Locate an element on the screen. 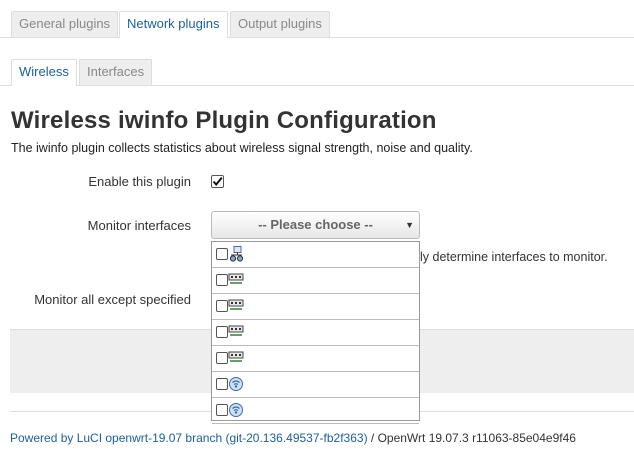  tab-general-plugins: General plugins is located at coordinates (65, 24).